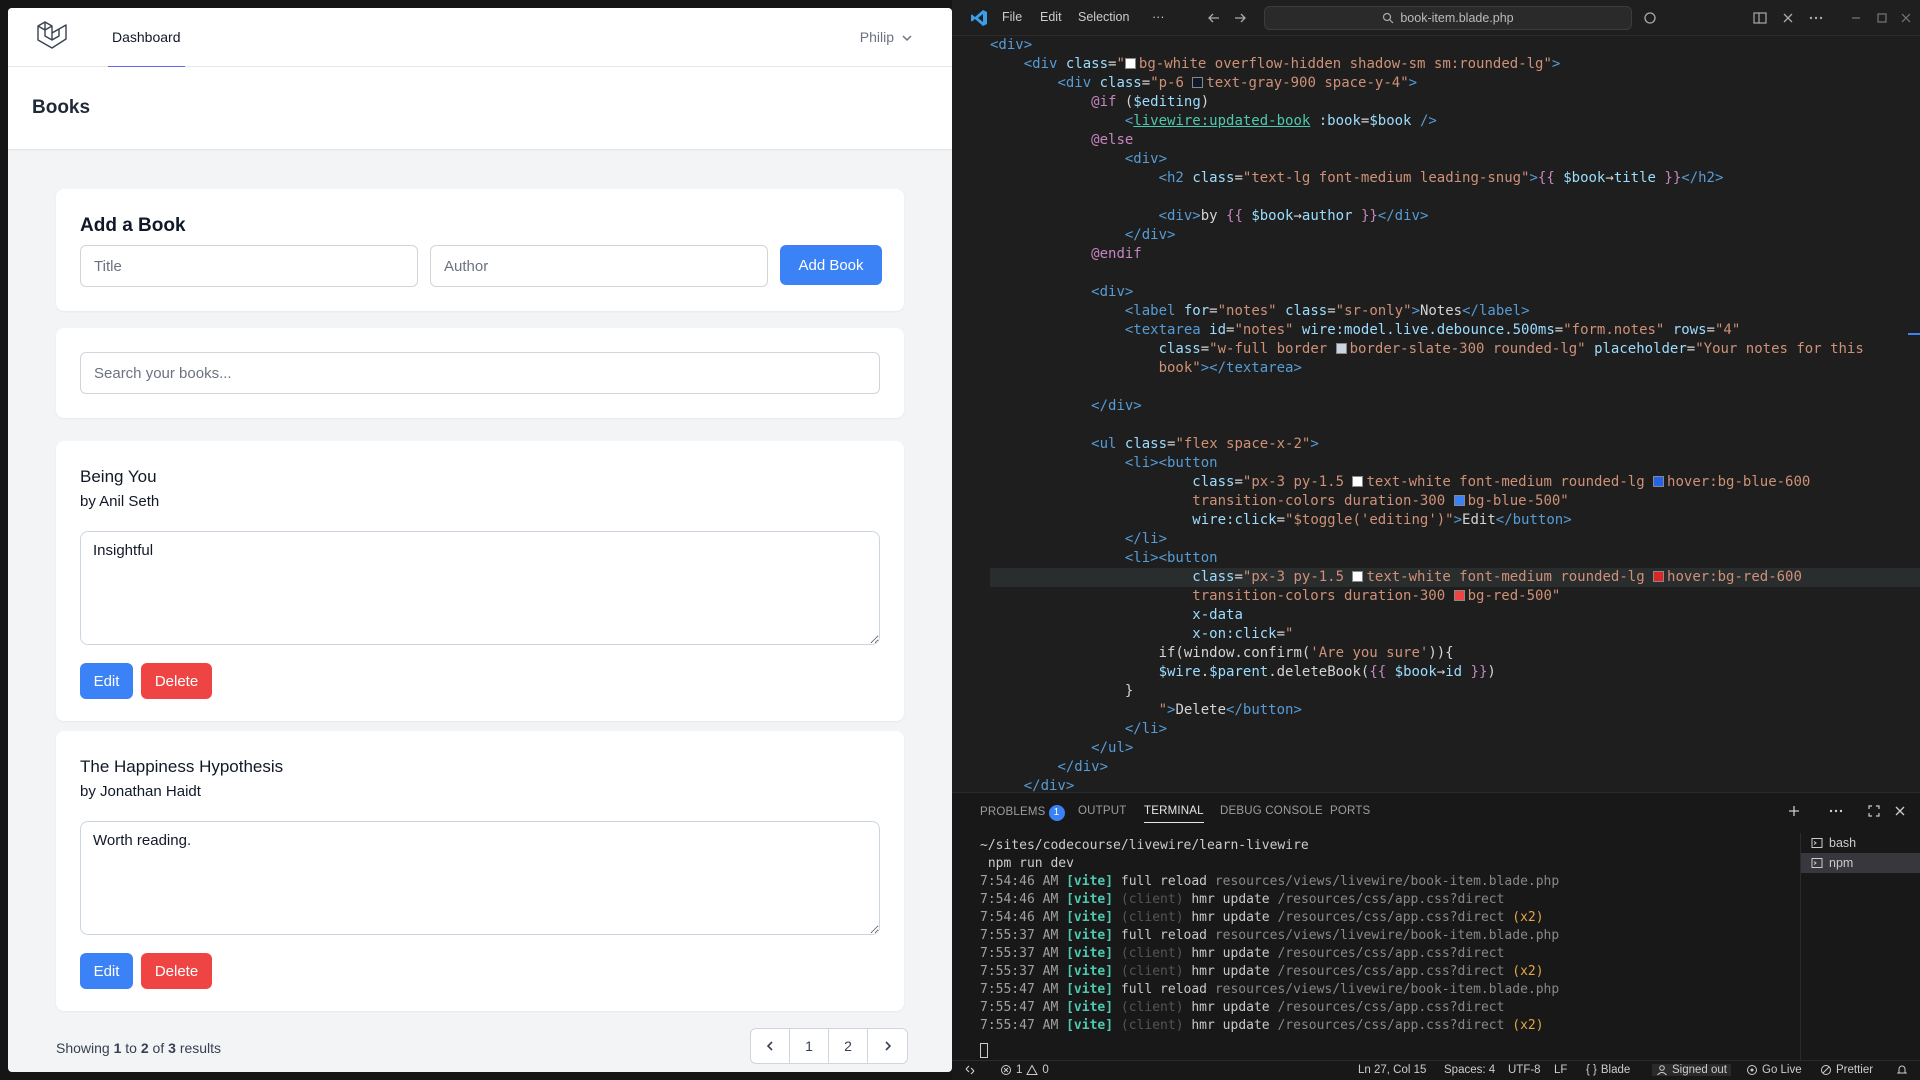 The height and width of the screenshot is (1080, 1920). Describe the element at coordinates (480, 878) in the screenshot. I see `book-notes-textarea: Worth reading.` at that location.